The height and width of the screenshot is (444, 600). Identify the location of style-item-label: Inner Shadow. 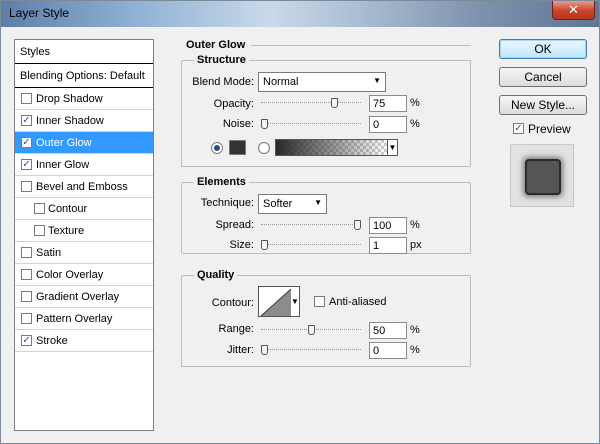
(70, 121).